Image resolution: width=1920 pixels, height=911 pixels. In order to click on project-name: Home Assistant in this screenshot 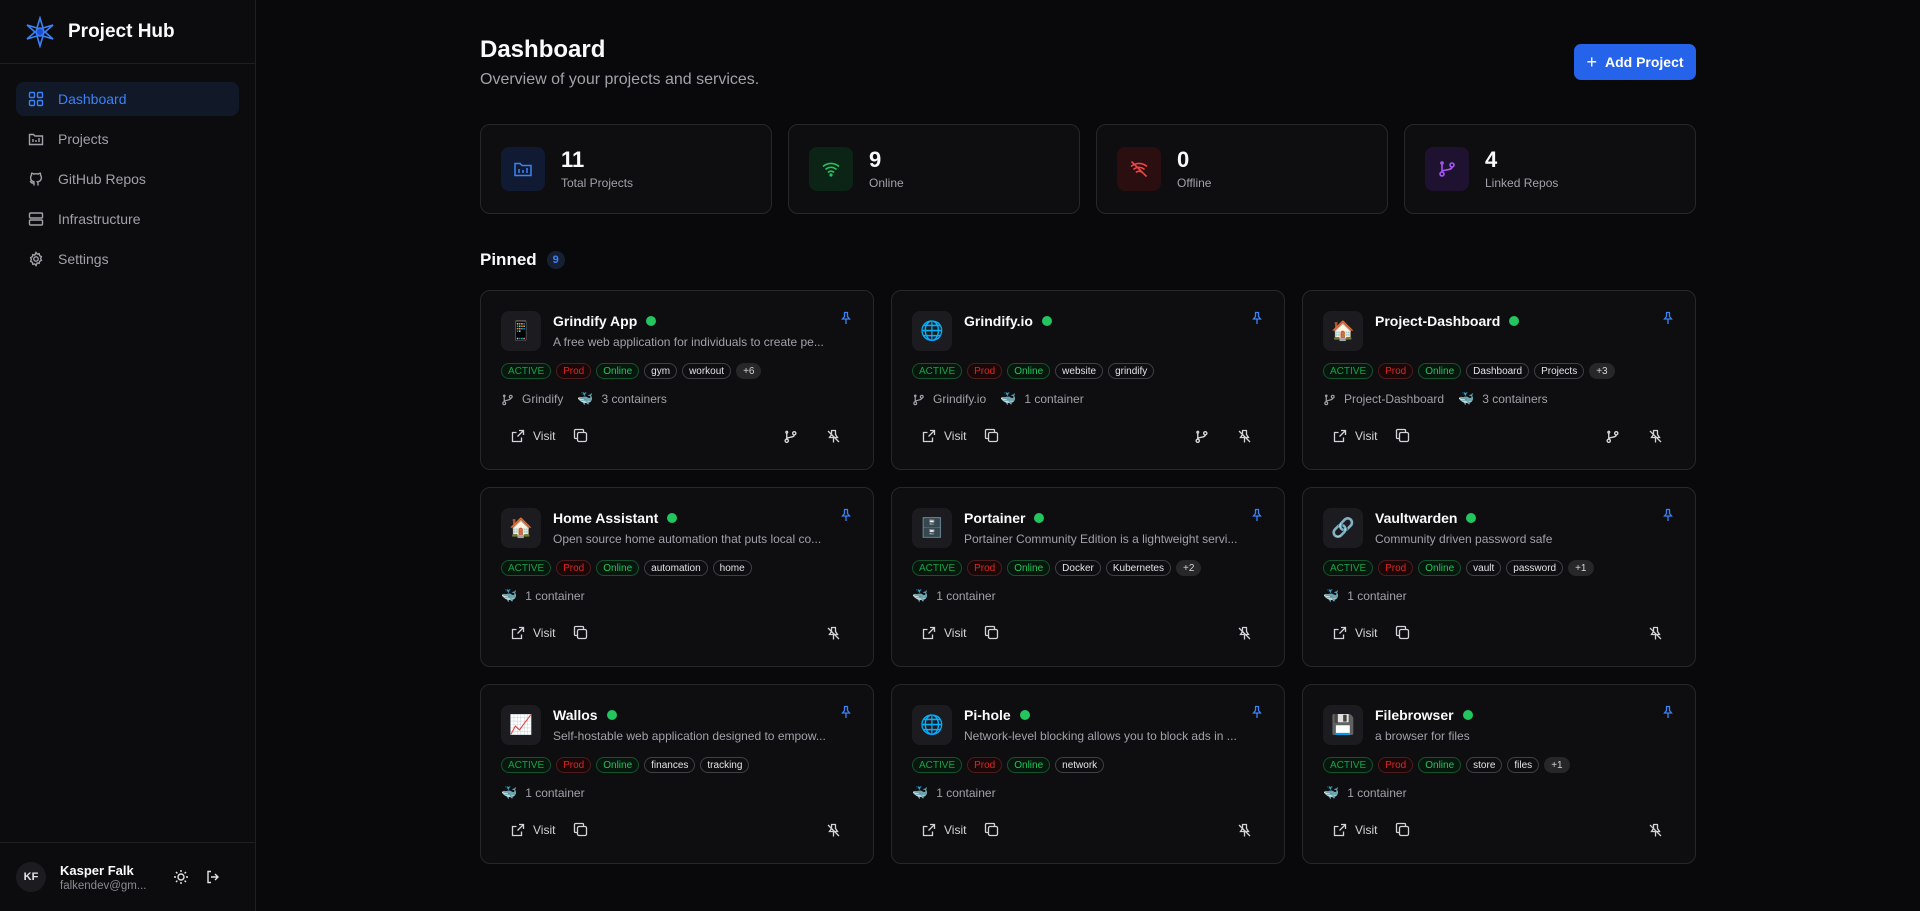, I will do `click(605, 518)`.